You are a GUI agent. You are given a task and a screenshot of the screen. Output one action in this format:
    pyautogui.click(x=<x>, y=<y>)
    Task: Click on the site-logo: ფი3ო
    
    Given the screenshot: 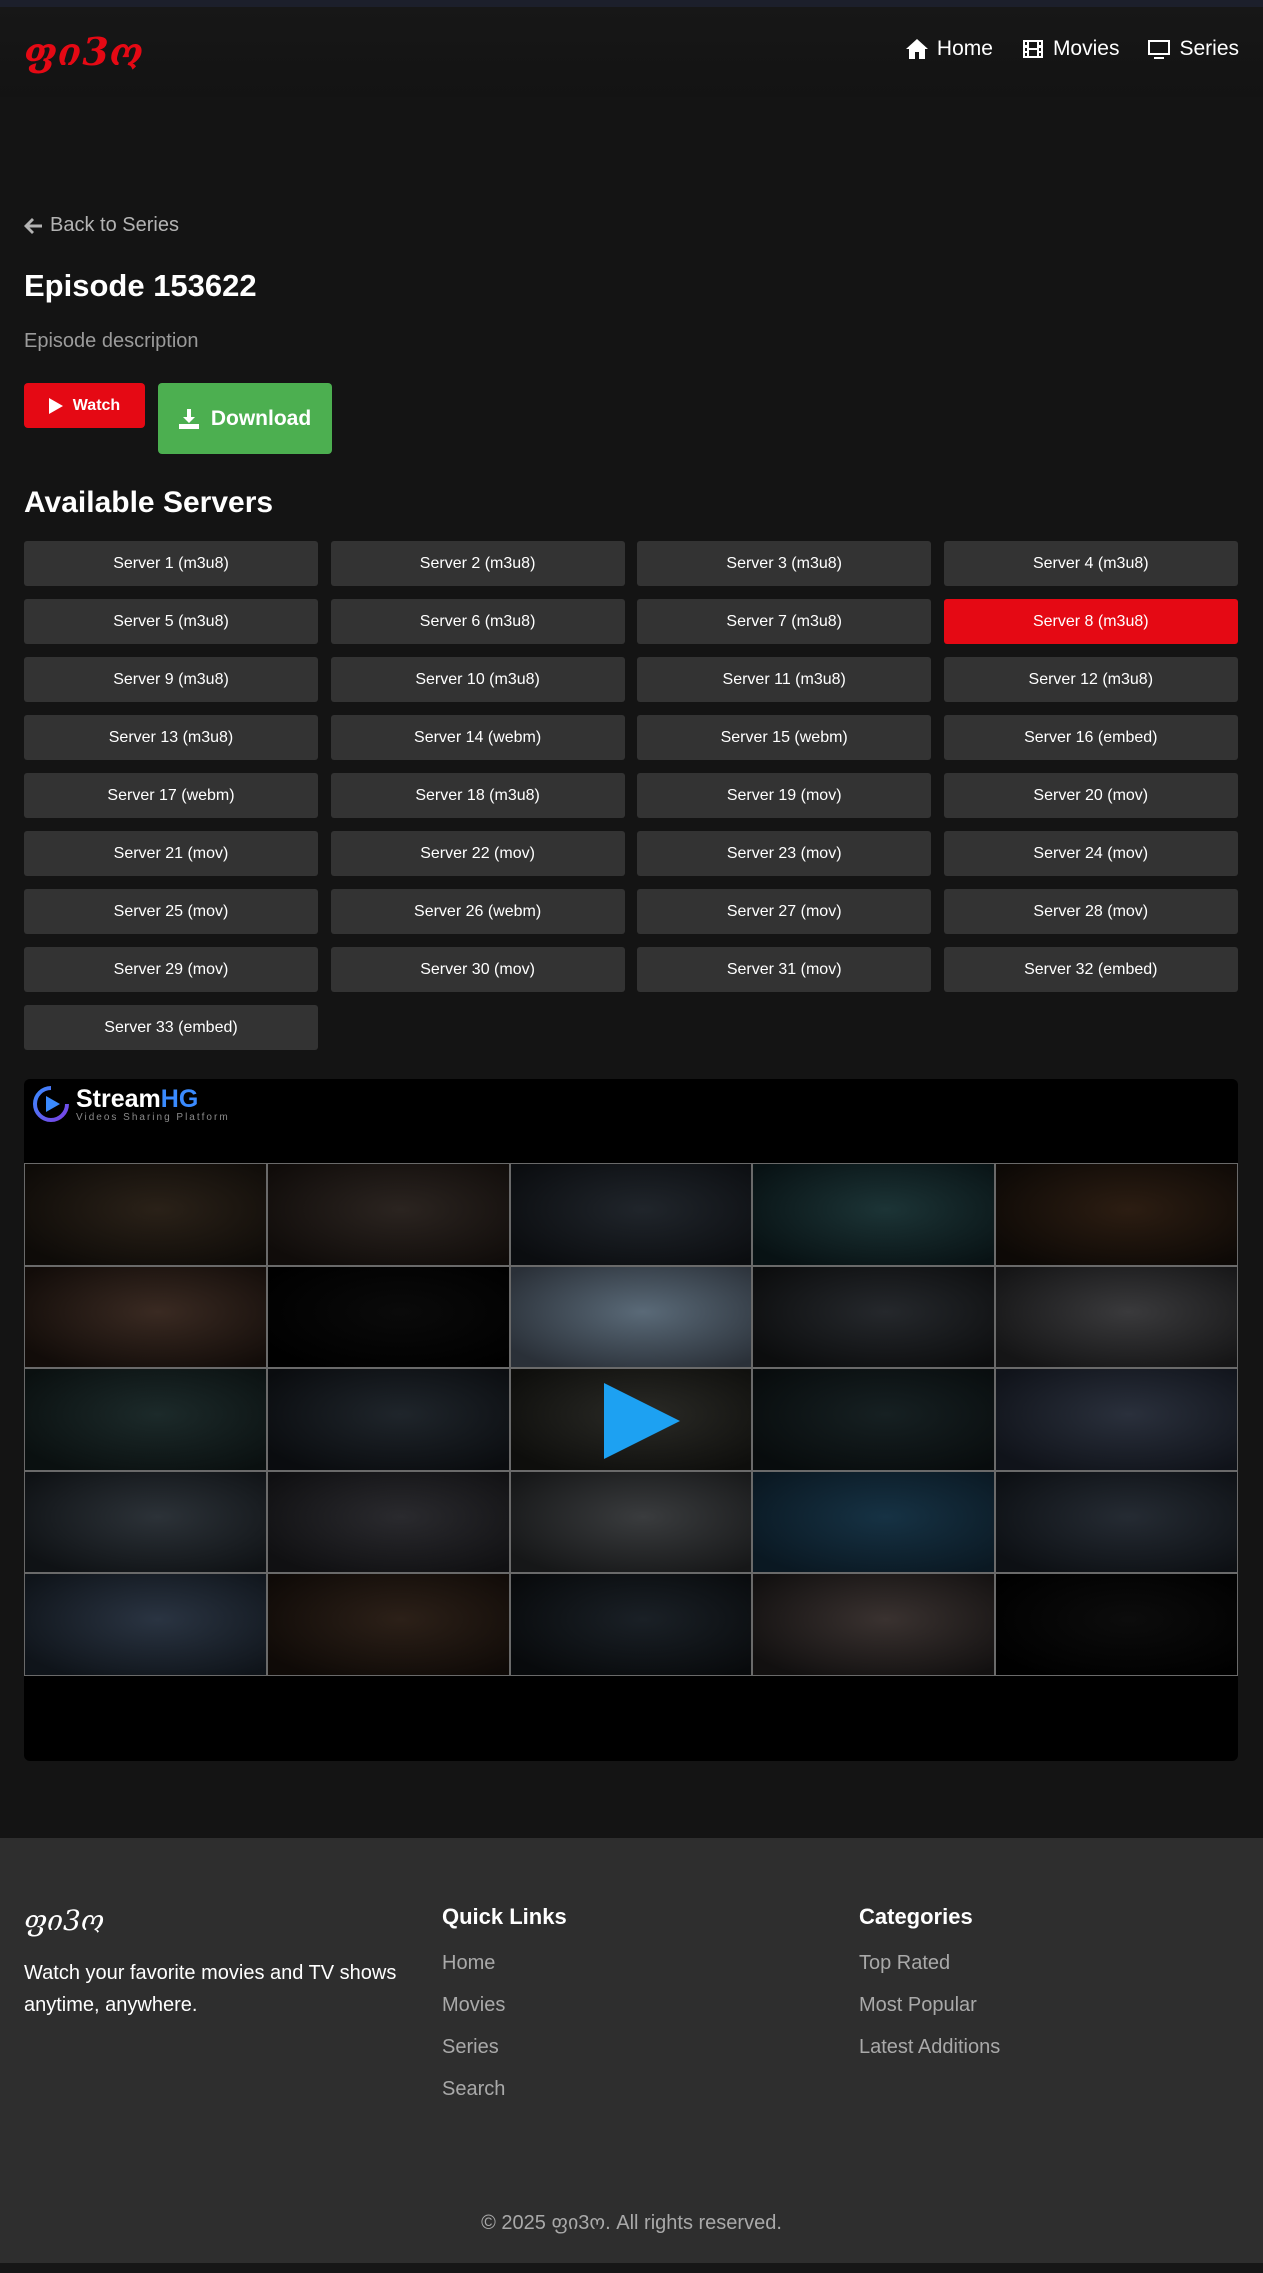 What is the action you would take?
    pyautogui.click(x=84, y=51)
    